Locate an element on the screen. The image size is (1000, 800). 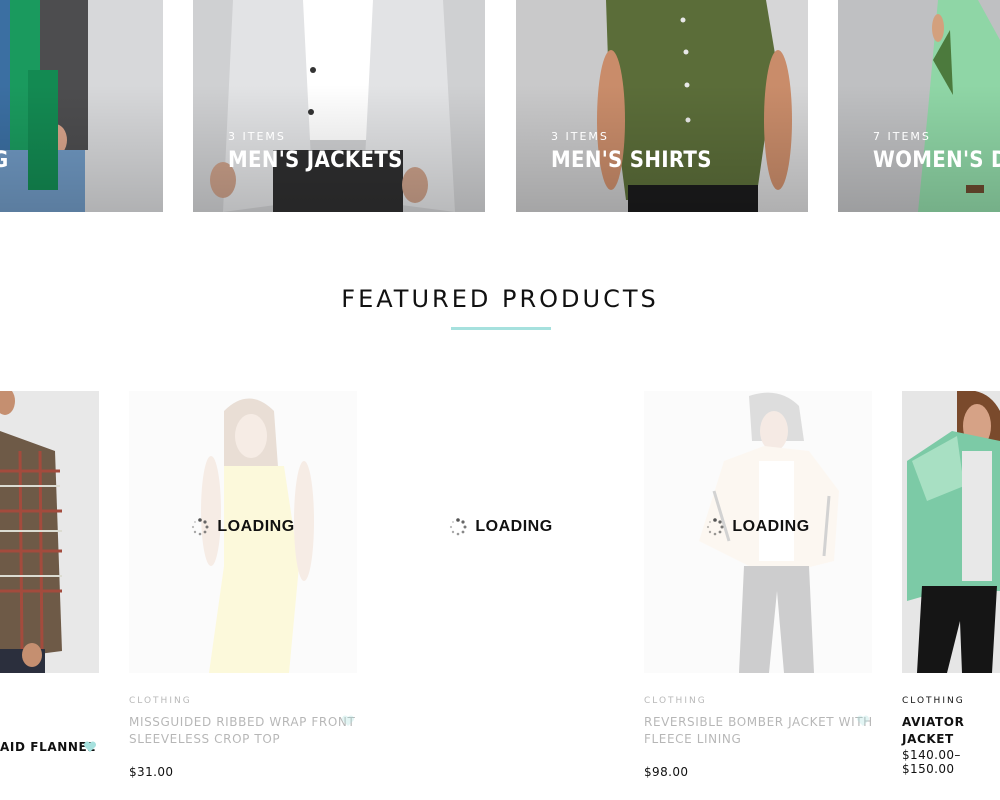
product-title-line-1: REVERSIBLE BOMBER JACKET WITH is located at coordinates (758, 722).